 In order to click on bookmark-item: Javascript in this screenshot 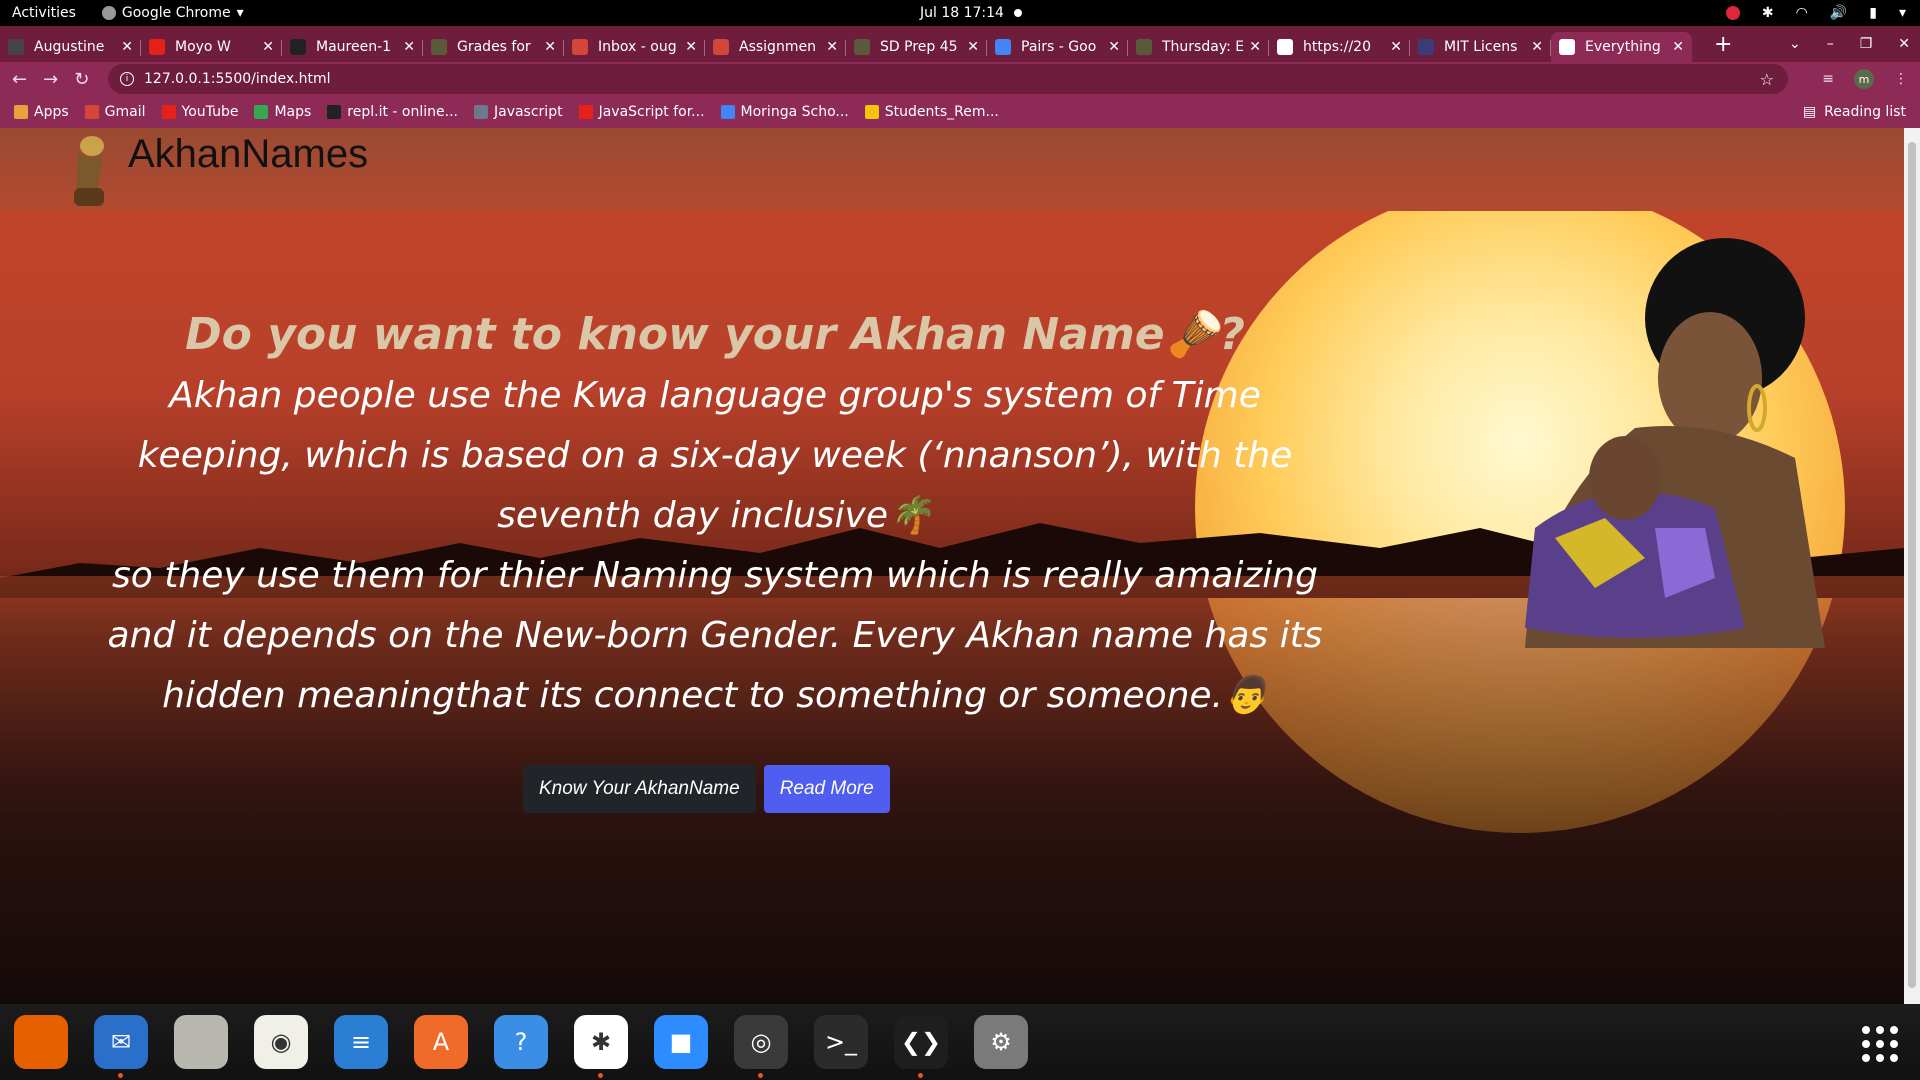, I will do `click(518, 112)`.